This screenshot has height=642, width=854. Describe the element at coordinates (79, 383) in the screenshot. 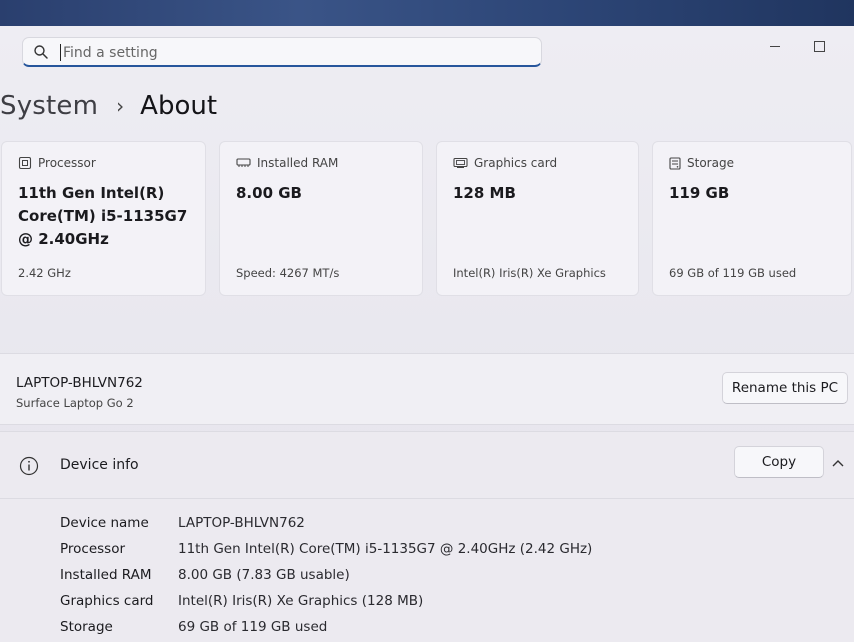

I see `pc-name: LAPTOP-BHLVN762` at that location.